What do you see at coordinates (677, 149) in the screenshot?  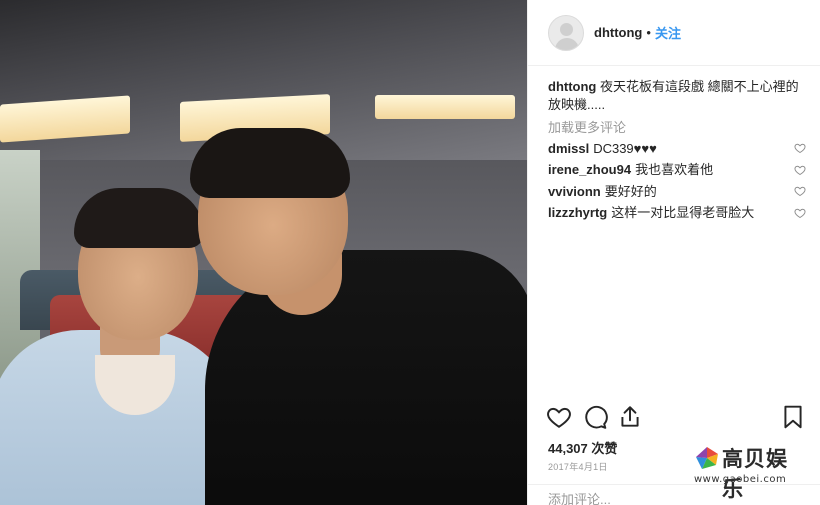 I see `list-item: dmissl DC339♥♥♥` at bounding box center [677, 149].